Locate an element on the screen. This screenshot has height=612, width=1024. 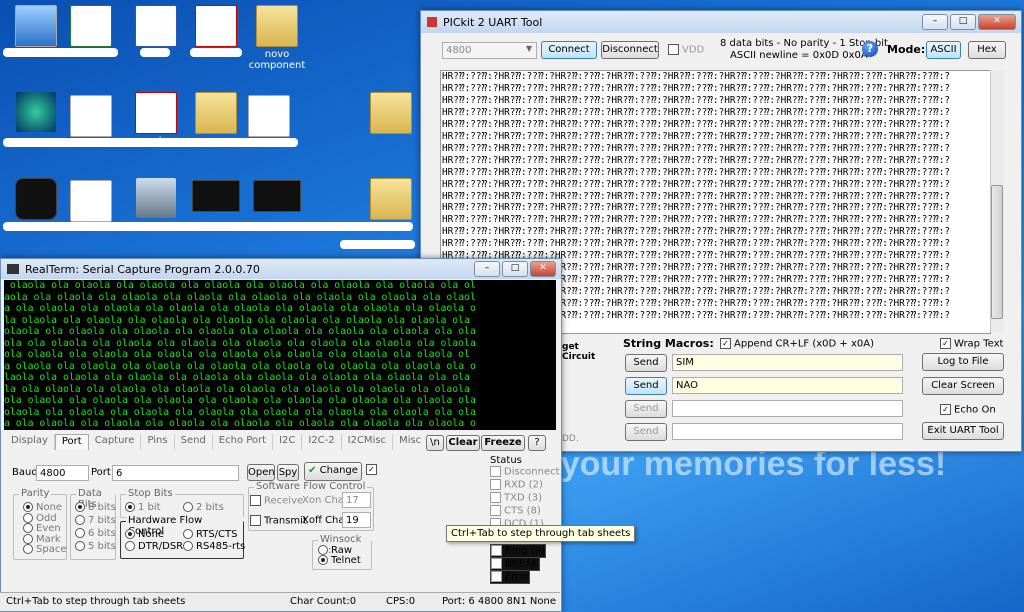
connect-button: Connect is located at coordinates (569, 50).